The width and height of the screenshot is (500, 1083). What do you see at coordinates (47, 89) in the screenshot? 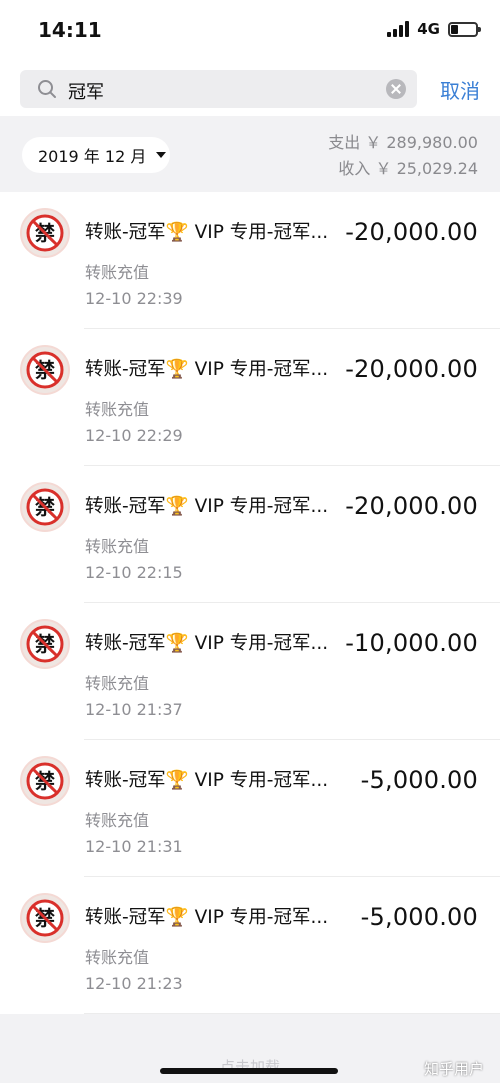
I see `search-icon` at bounding box center [47, 89].